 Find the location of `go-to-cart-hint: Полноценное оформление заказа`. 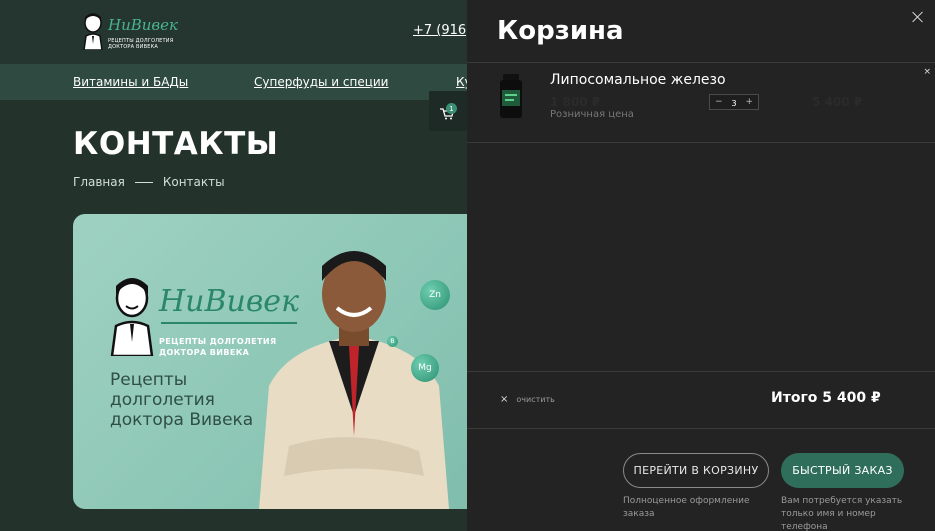

go-to-cart-hint: Полноценное оформление заказа is located at coordinates (686, 507).